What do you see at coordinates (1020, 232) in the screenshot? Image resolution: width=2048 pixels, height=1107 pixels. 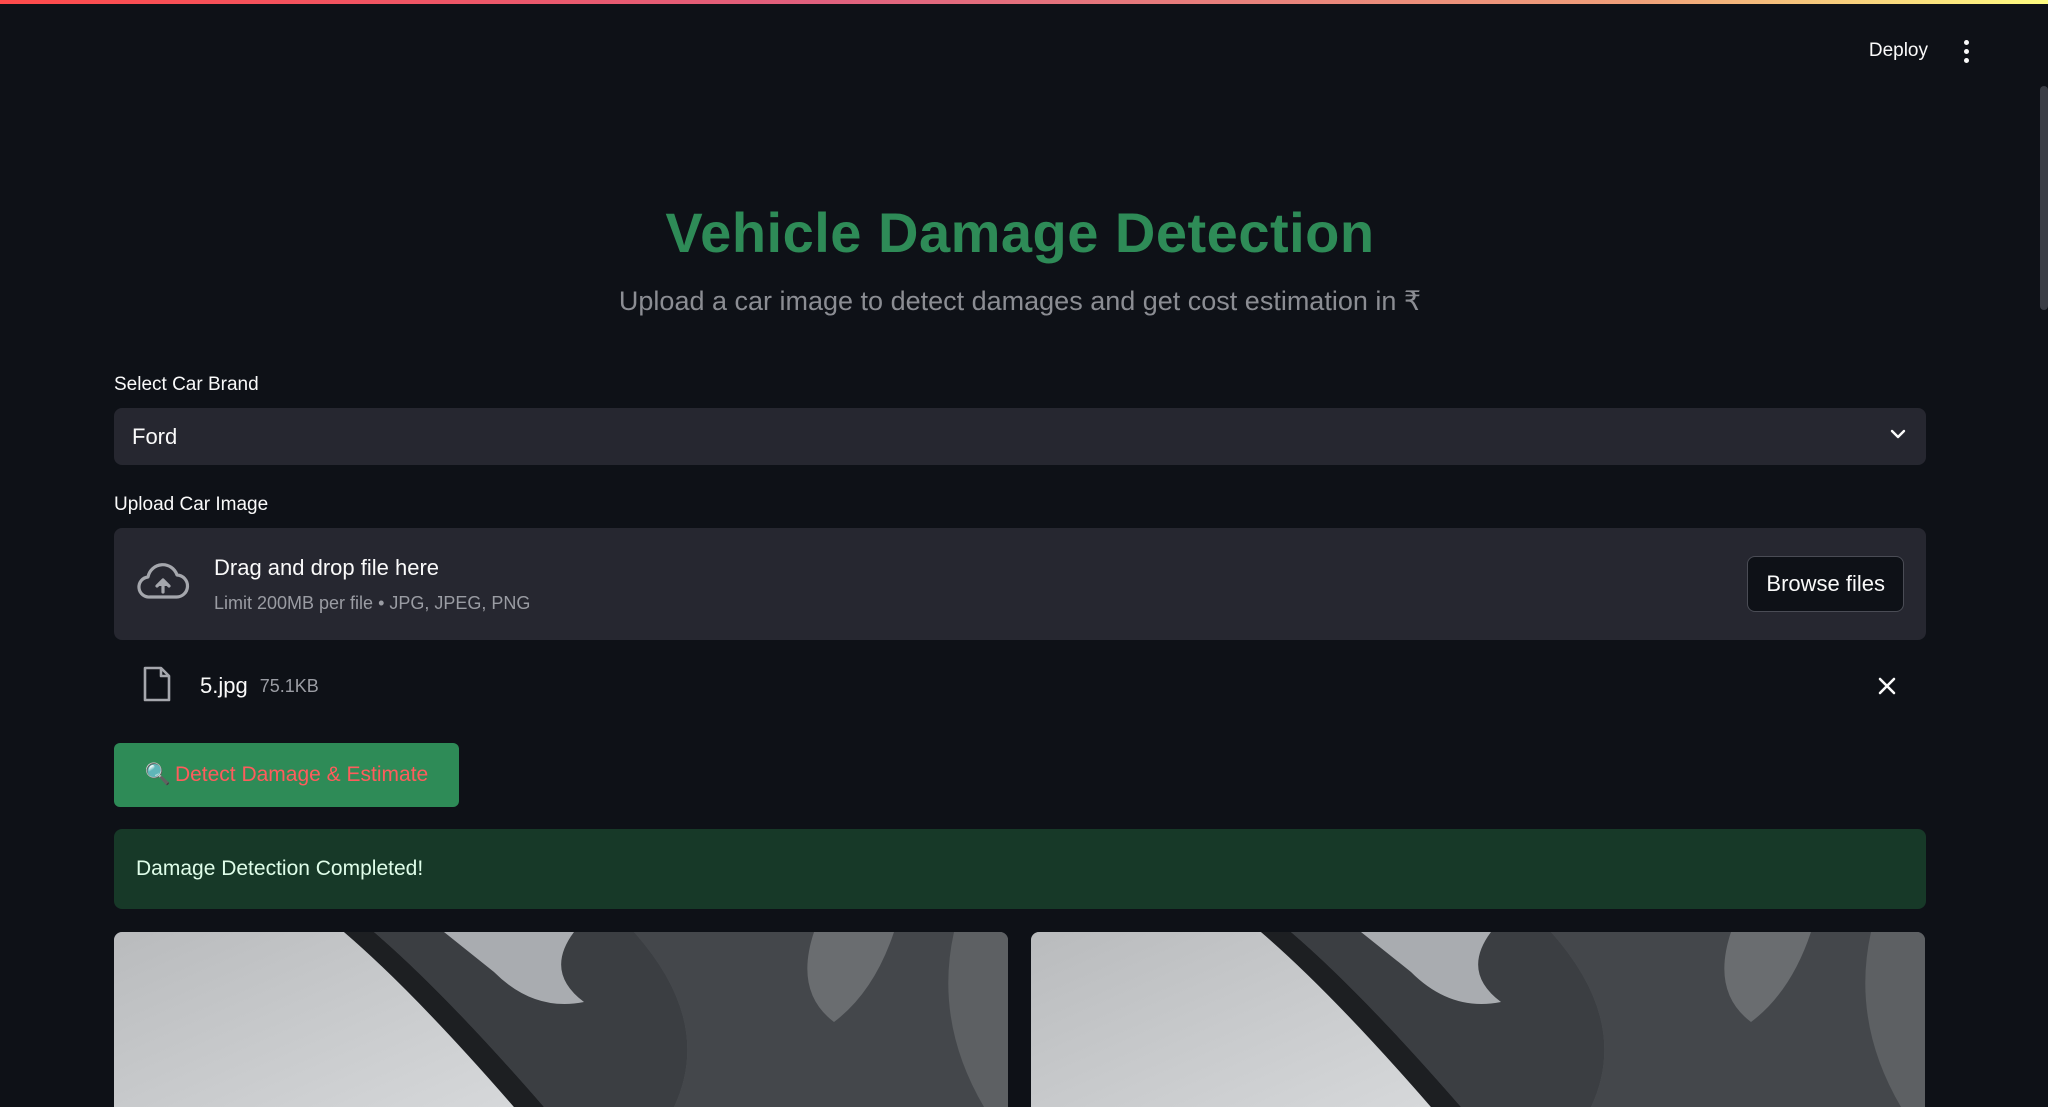 I see `page-title: Vehicle Damage Detection` at bounding box center [1020, 232].